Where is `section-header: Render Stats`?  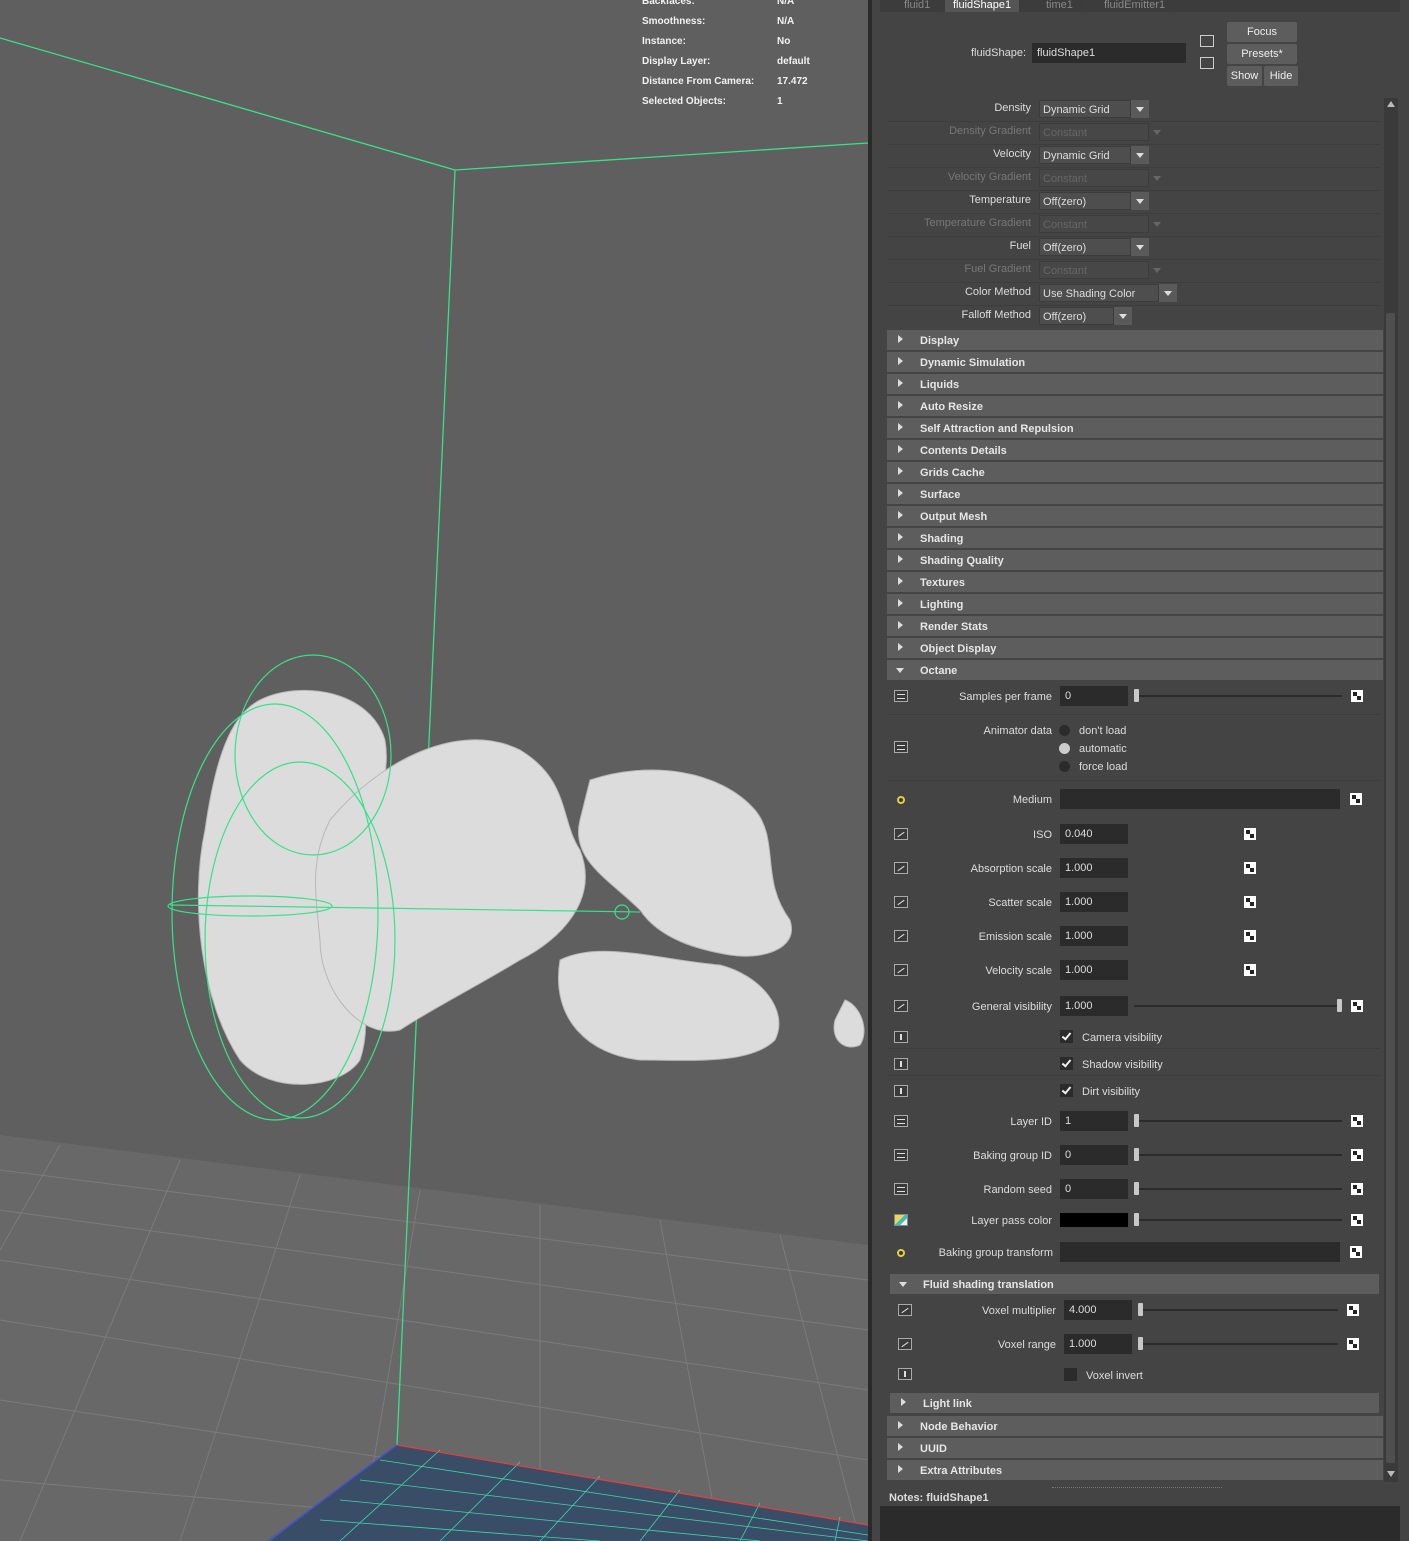
section-header: Render Stats is located at coordinates (1135, 626).